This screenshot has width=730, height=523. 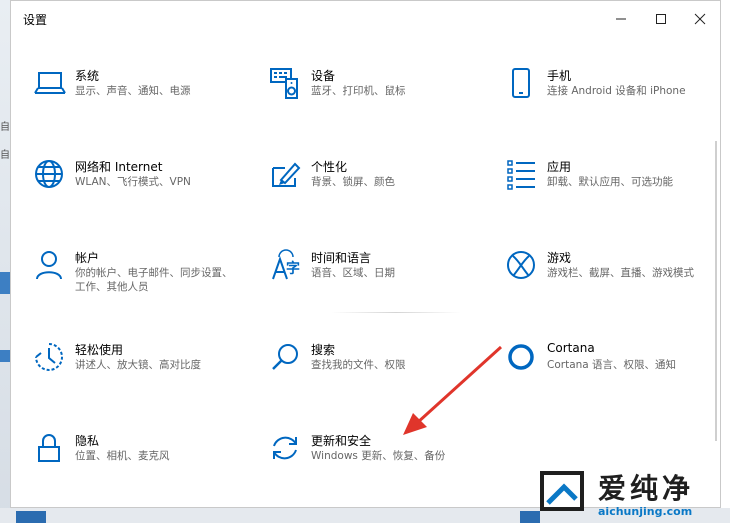 What do you see at coordinates (119, 167) in the screenshot?
I see `tile-name: 网络和 Internet` at bounding box center [119, 167].